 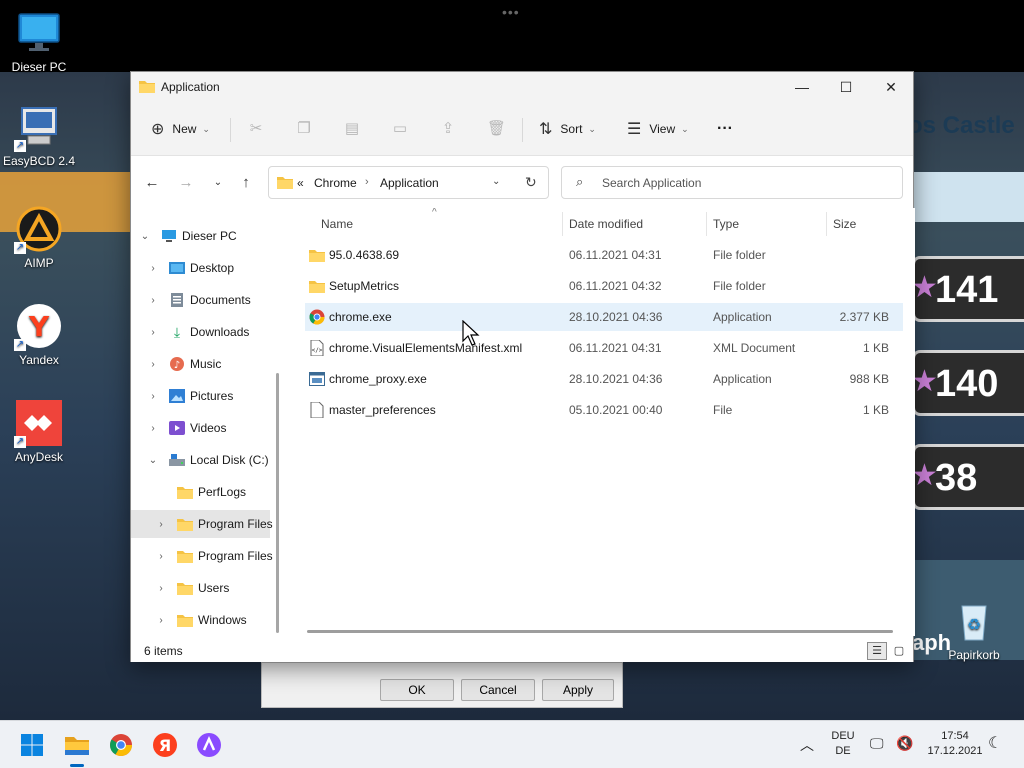 I want to click on forward-arrow-icon: →, so click(x=186, y=183).